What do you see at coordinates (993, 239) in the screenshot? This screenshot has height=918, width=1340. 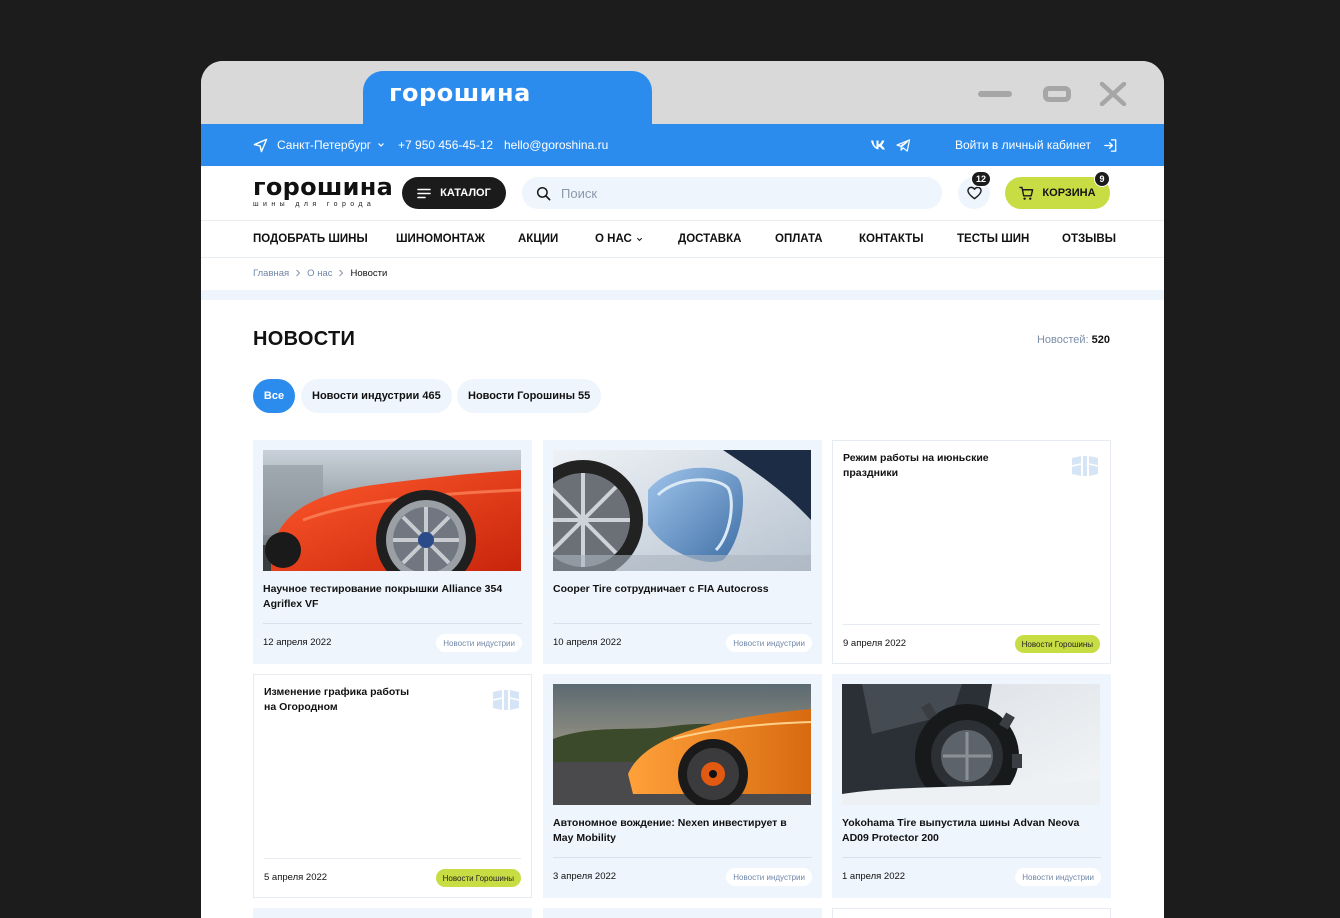 I see `nav-item-tire-tests: ТЕСТЫ ШИН` at bounding box center [993, 239].